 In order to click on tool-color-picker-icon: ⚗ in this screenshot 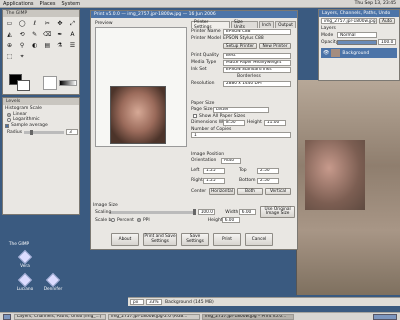, I will do `click(59, 45)`.